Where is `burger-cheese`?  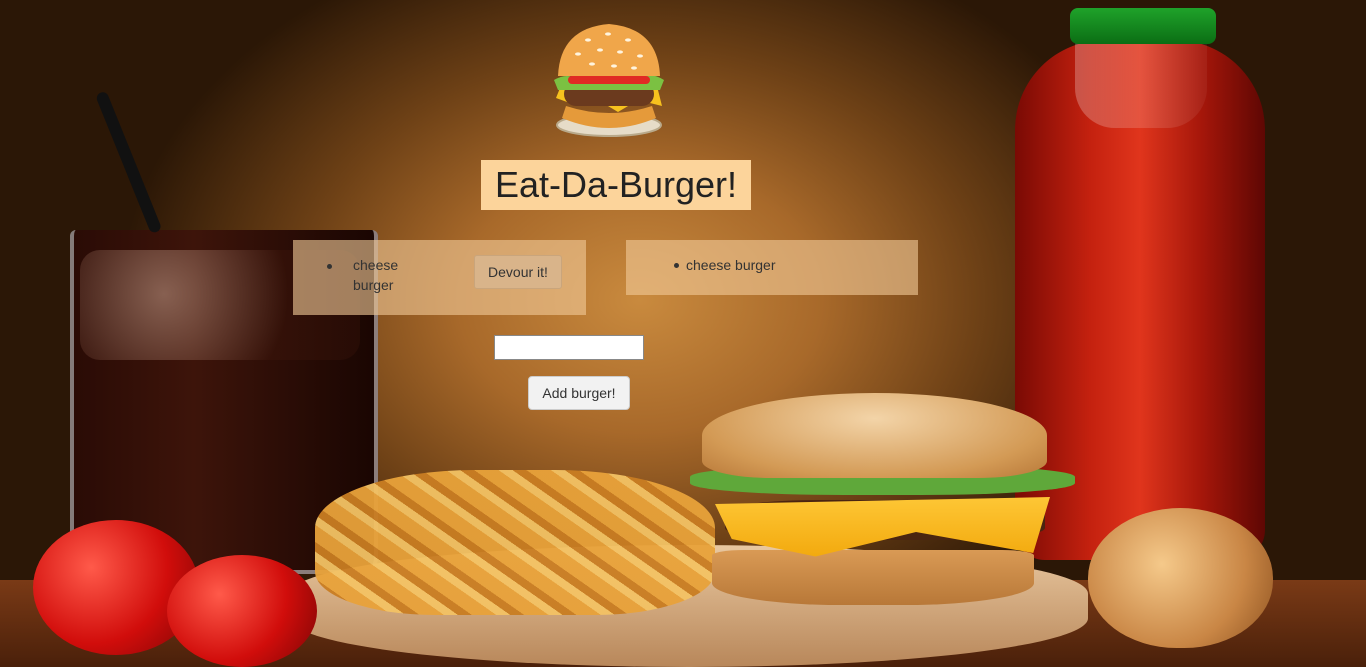
burger-cheese is located at coordinates (882, 527).